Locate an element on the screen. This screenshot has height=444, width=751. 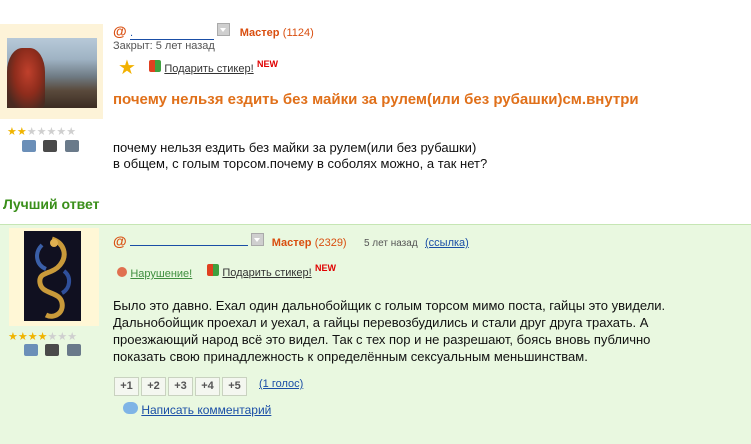
answer-permalink: (ссылка) is located at coordinates (447, 243).